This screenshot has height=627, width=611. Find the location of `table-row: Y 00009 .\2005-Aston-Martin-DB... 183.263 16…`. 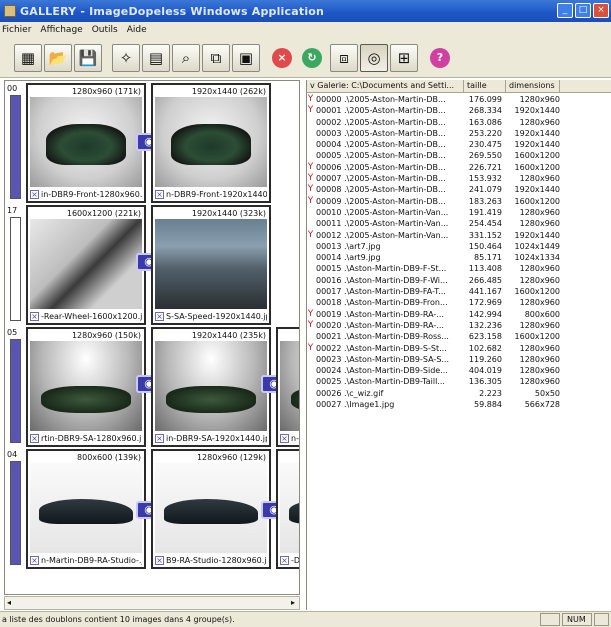

table-row: Y 00009 .\2005-Aston-Martin-DB... 183.263 16… is located at coordinates (459, 201).